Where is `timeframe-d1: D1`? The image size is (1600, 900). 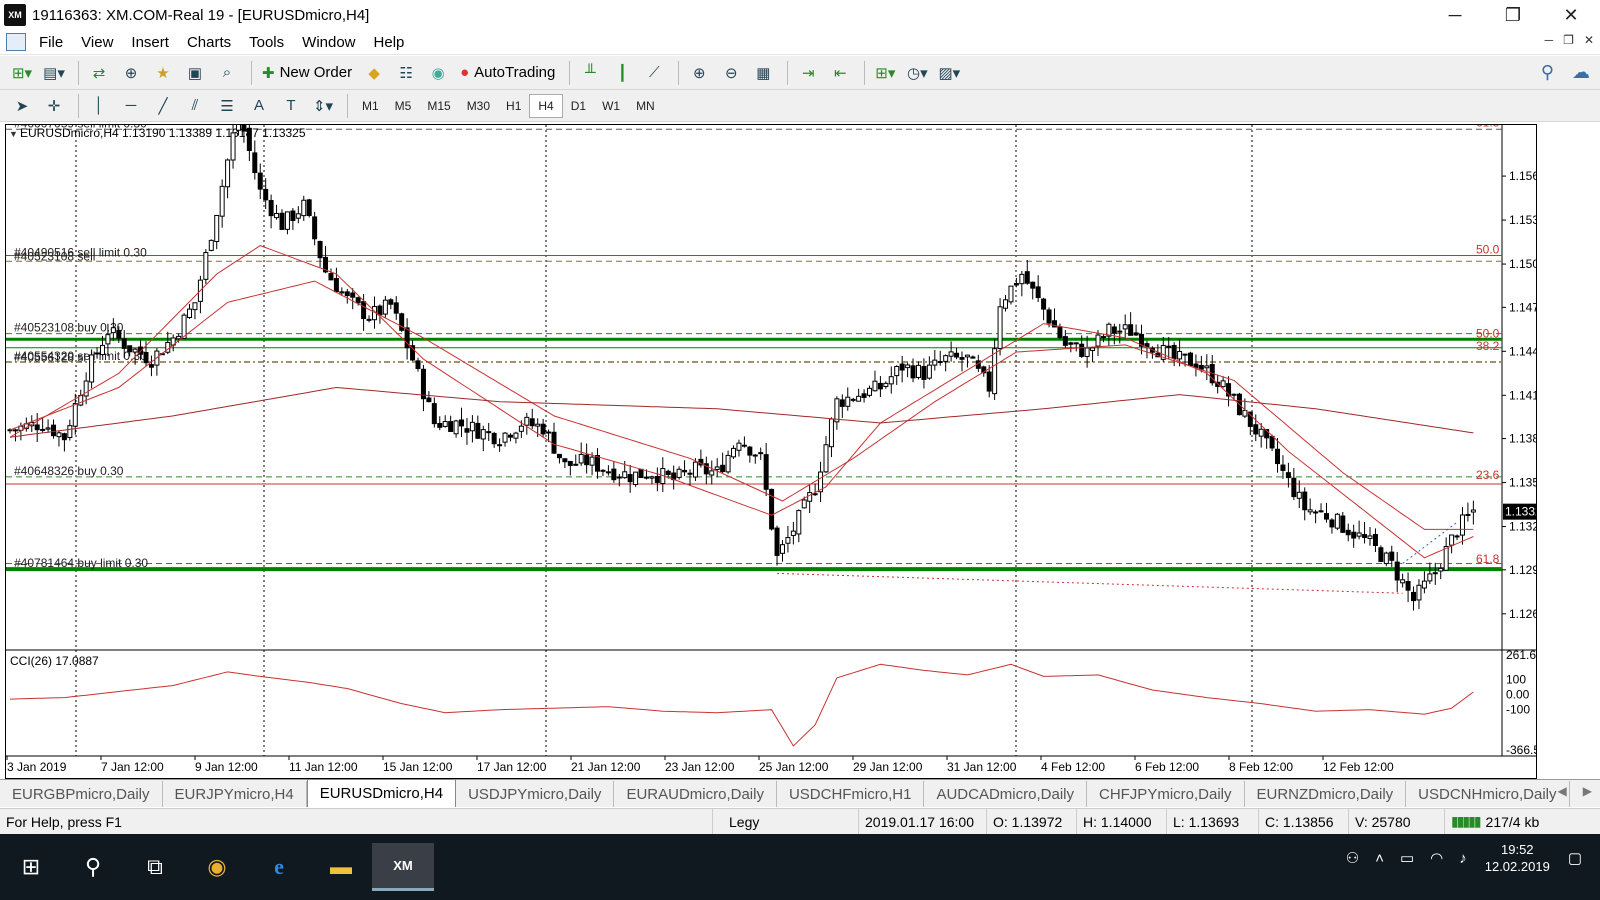
timeframe-d1: D1 is located at coordinates (578, 106).